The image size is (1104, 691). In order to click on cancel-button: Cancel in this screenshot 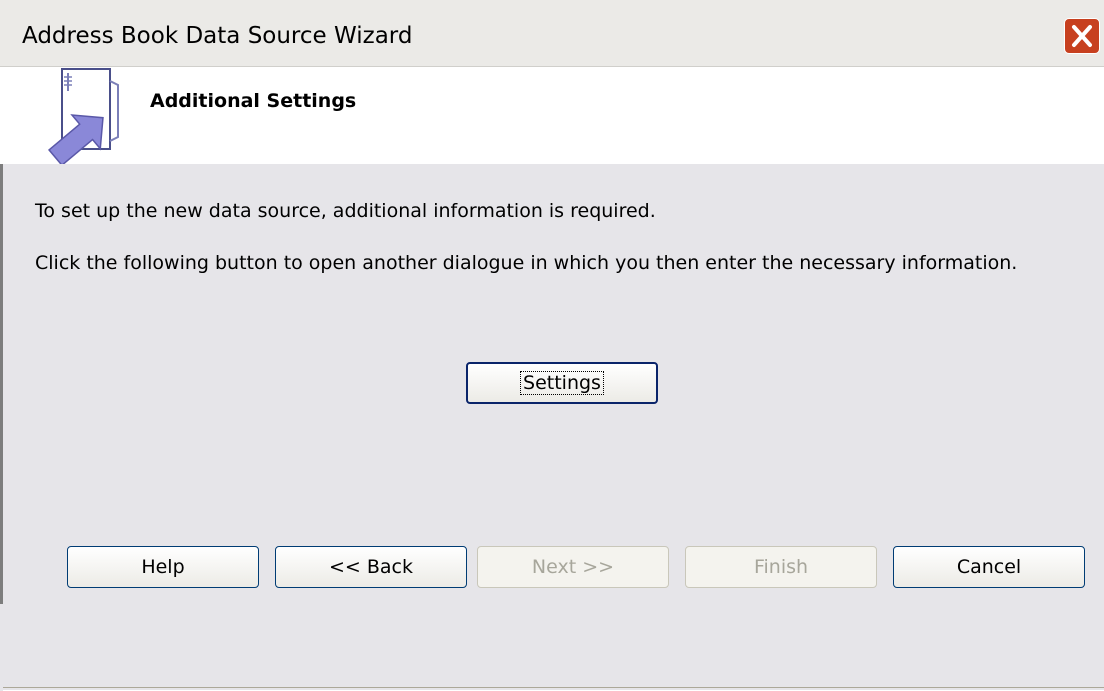, I will do `click(989, 567)`.